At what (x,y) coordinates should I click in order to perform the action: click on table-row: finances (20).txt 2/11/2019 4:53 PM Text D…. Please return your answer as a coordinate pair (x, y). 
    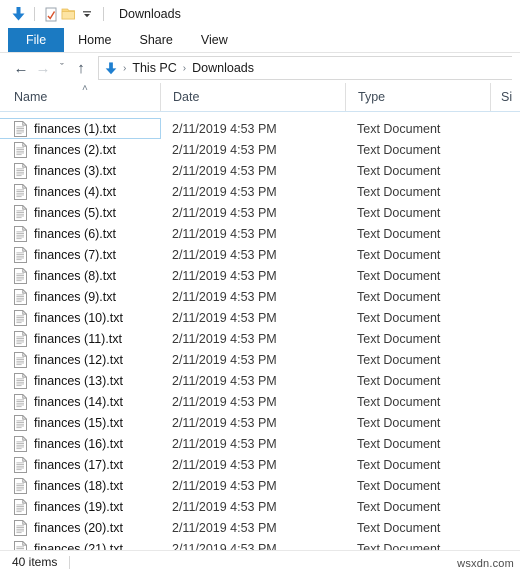
    Looking at the image, I should click on (260, 527).